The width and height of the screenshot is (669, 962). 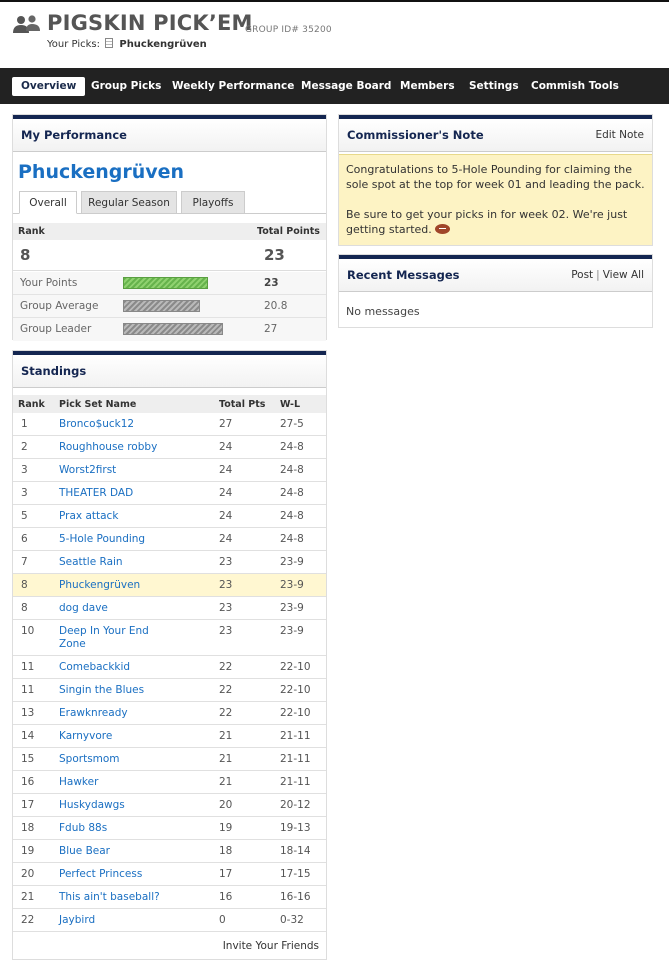 I want to click on commissioners-note-heading: Commissioner's Note Edit Note, so click(x=495, y=135).